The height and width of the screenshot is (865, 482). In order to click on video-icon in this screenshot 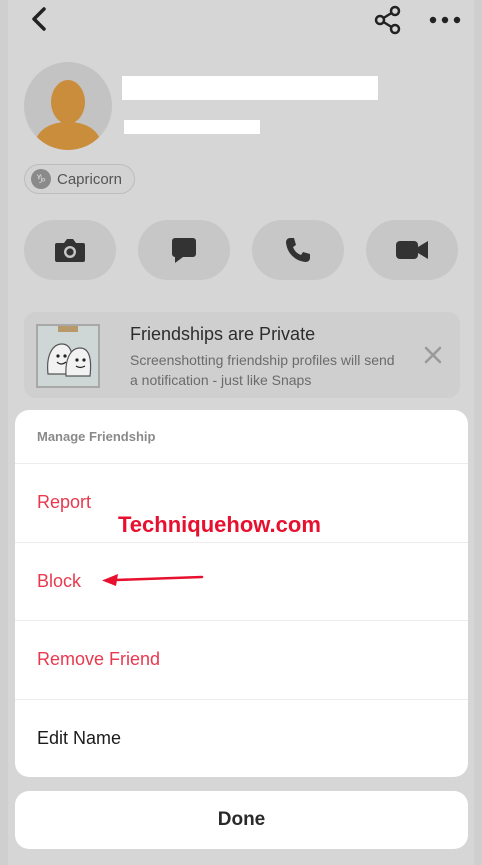, I will do `click(412, 250)`.